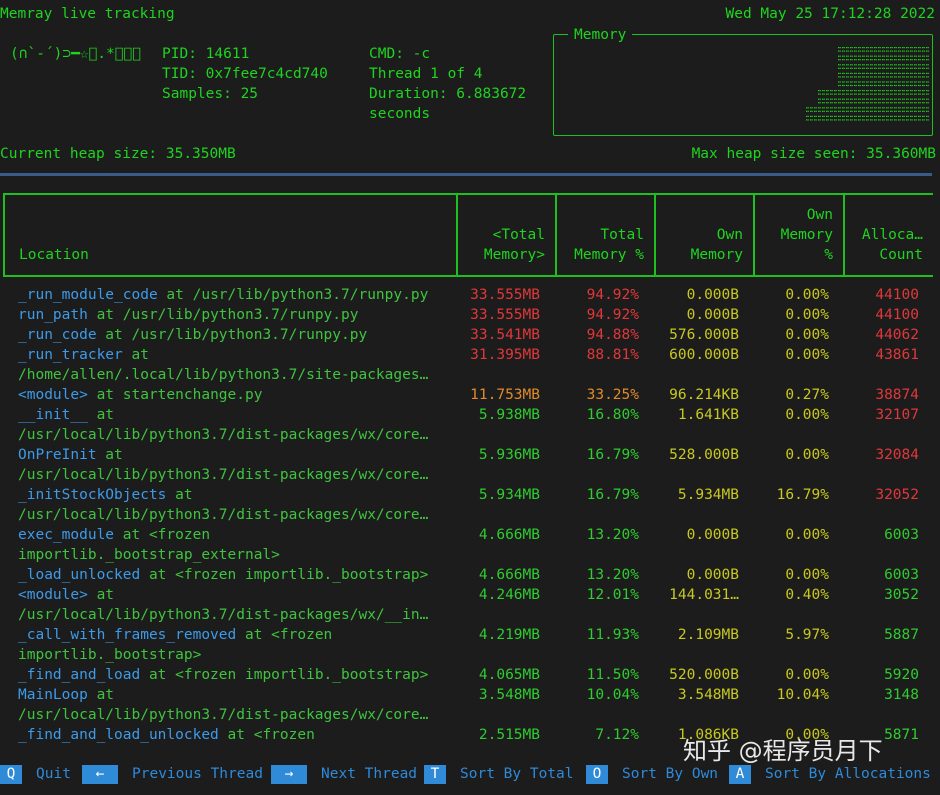 Image resolution: width=940 pixels, height=795 pixels. Describe the element at coordinates (92, 495) in the screenshot. I see `function-name: _initStockObjects` at that location.